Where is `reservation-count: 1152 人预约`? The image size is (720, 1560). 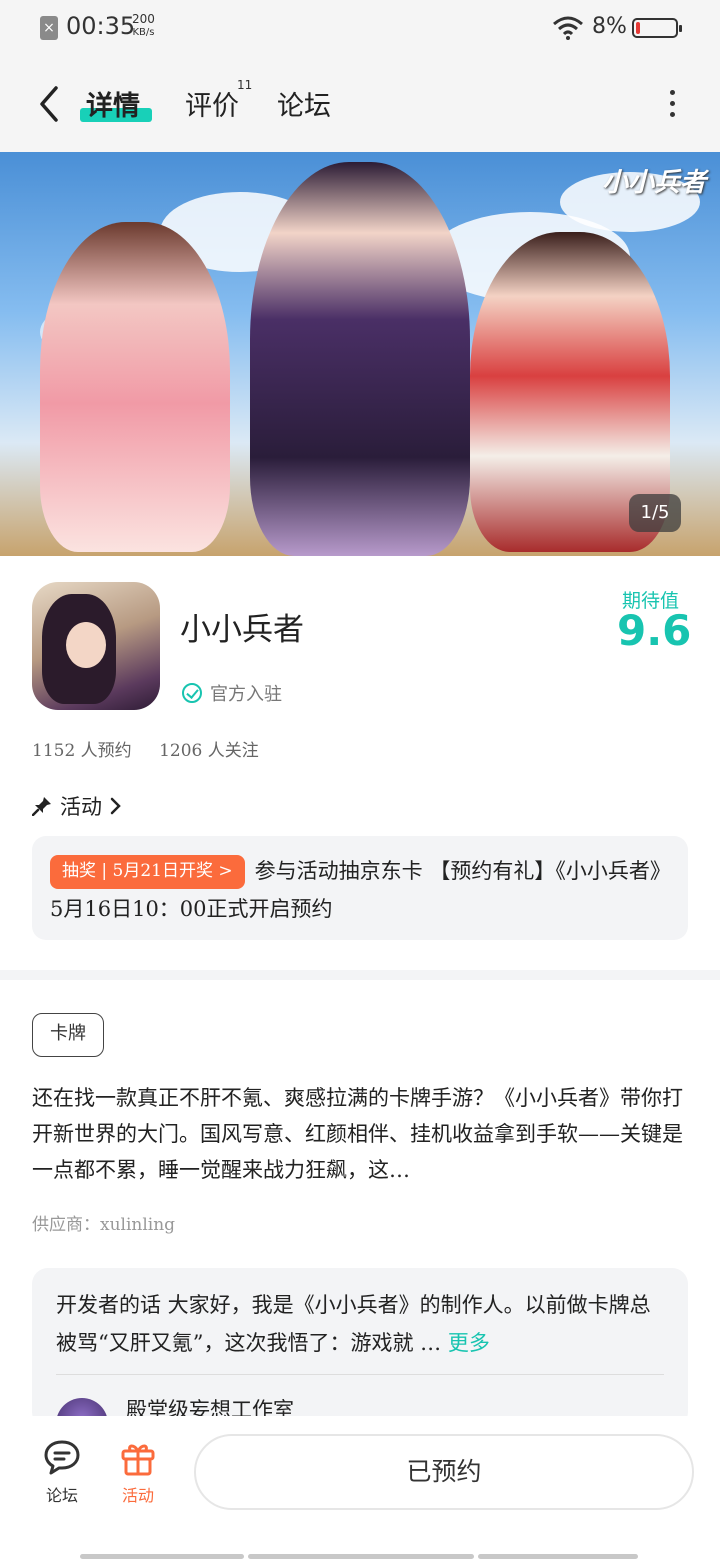 reservation-count: 1152 人预约 is located at coordinates (82, 751).